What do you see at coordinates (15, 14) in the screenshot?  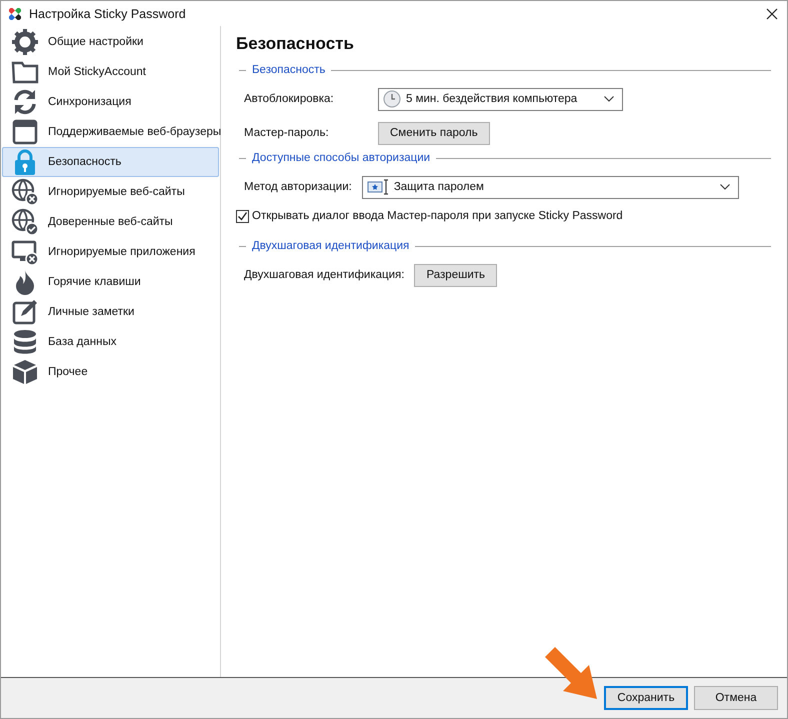 I see `app-logo-icon` at bounding box center [15, 14].